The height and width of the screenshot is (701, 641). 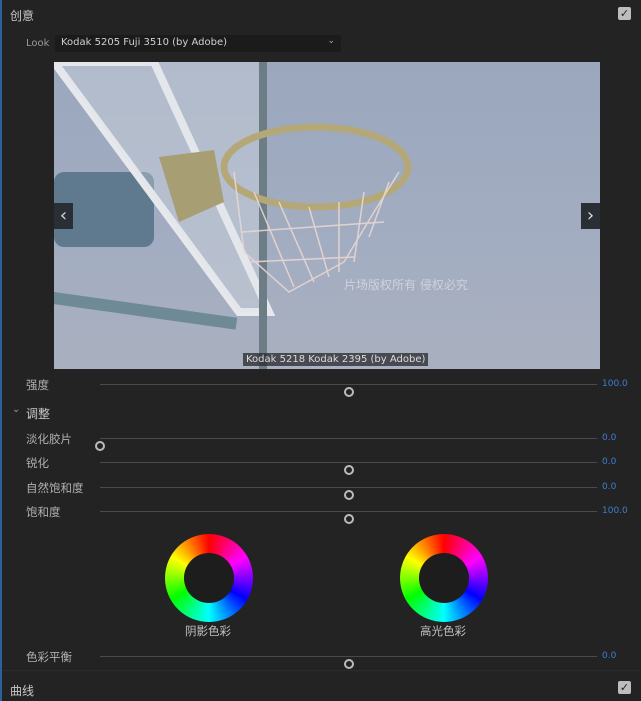 What do you see at coordinates (49, 439) in the screenshot?
I see `slider-label: 淡化胶片` at bounding box center [49, 439].